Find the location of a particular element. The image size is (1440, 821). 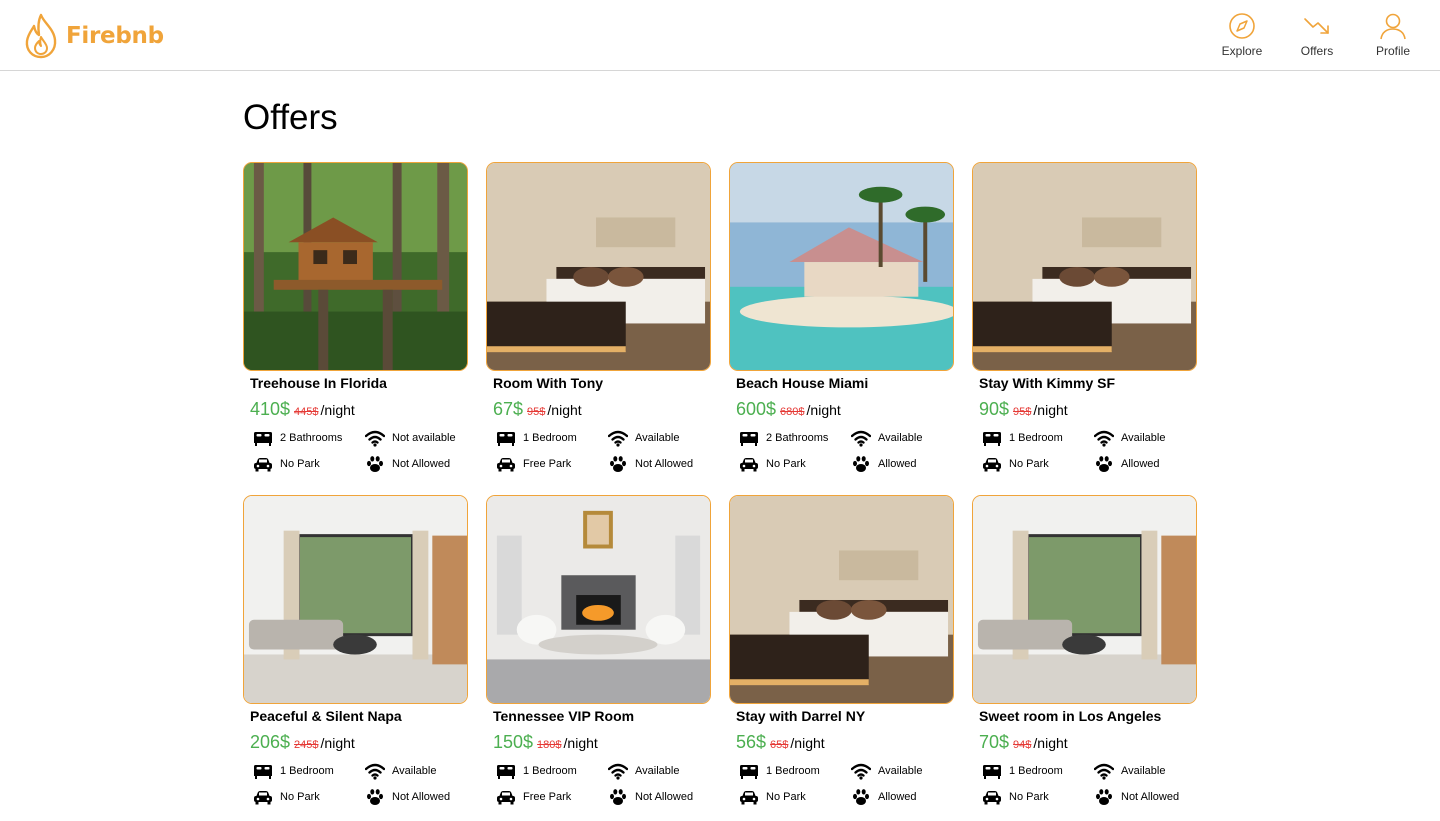

listing-title: Room With Tony is located at coordinates (548, 383).